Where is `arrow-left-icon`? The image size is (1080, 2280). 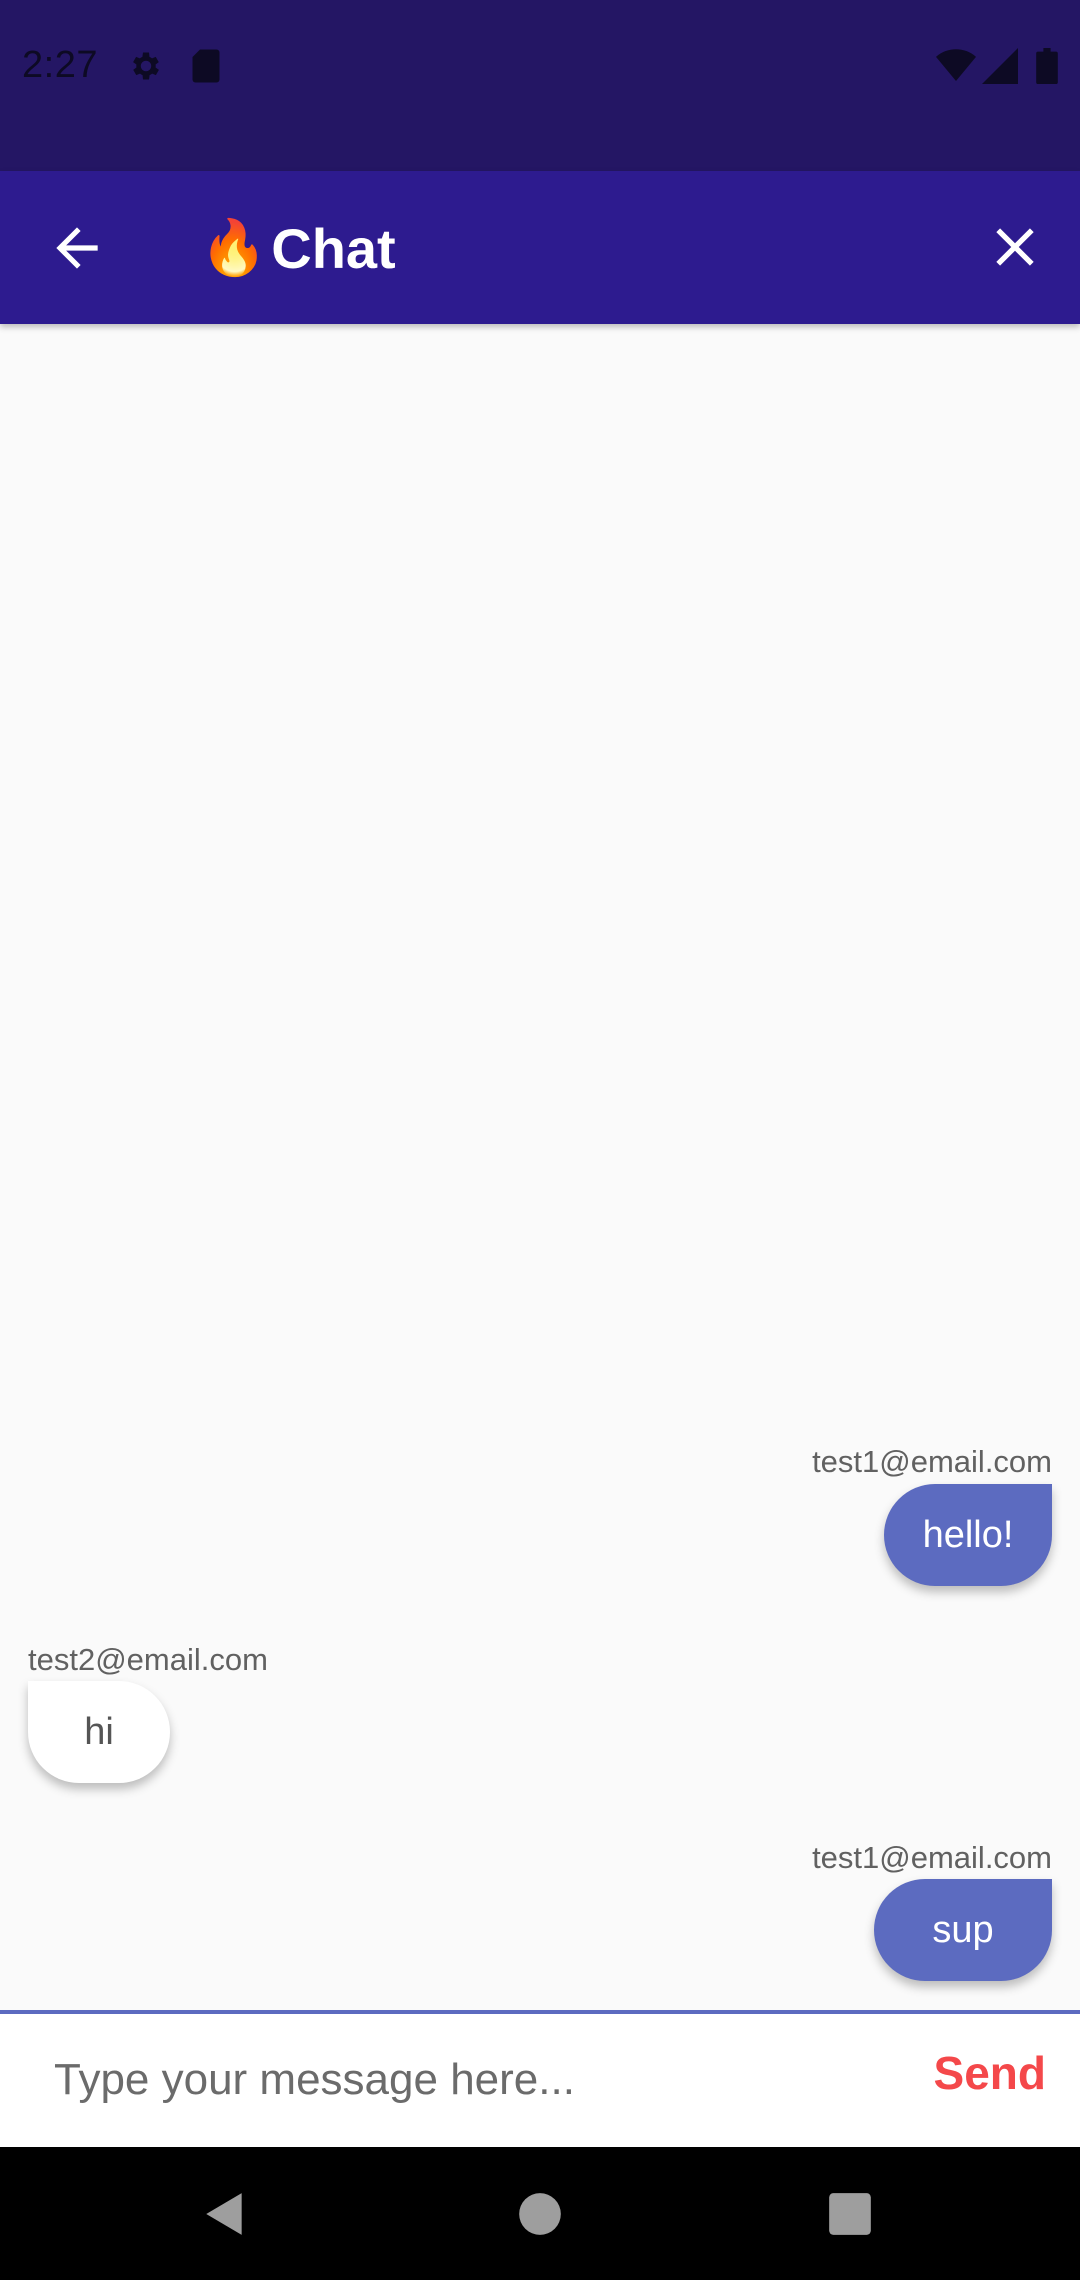 arrow-left-icon is located at coordinates (77, 248).